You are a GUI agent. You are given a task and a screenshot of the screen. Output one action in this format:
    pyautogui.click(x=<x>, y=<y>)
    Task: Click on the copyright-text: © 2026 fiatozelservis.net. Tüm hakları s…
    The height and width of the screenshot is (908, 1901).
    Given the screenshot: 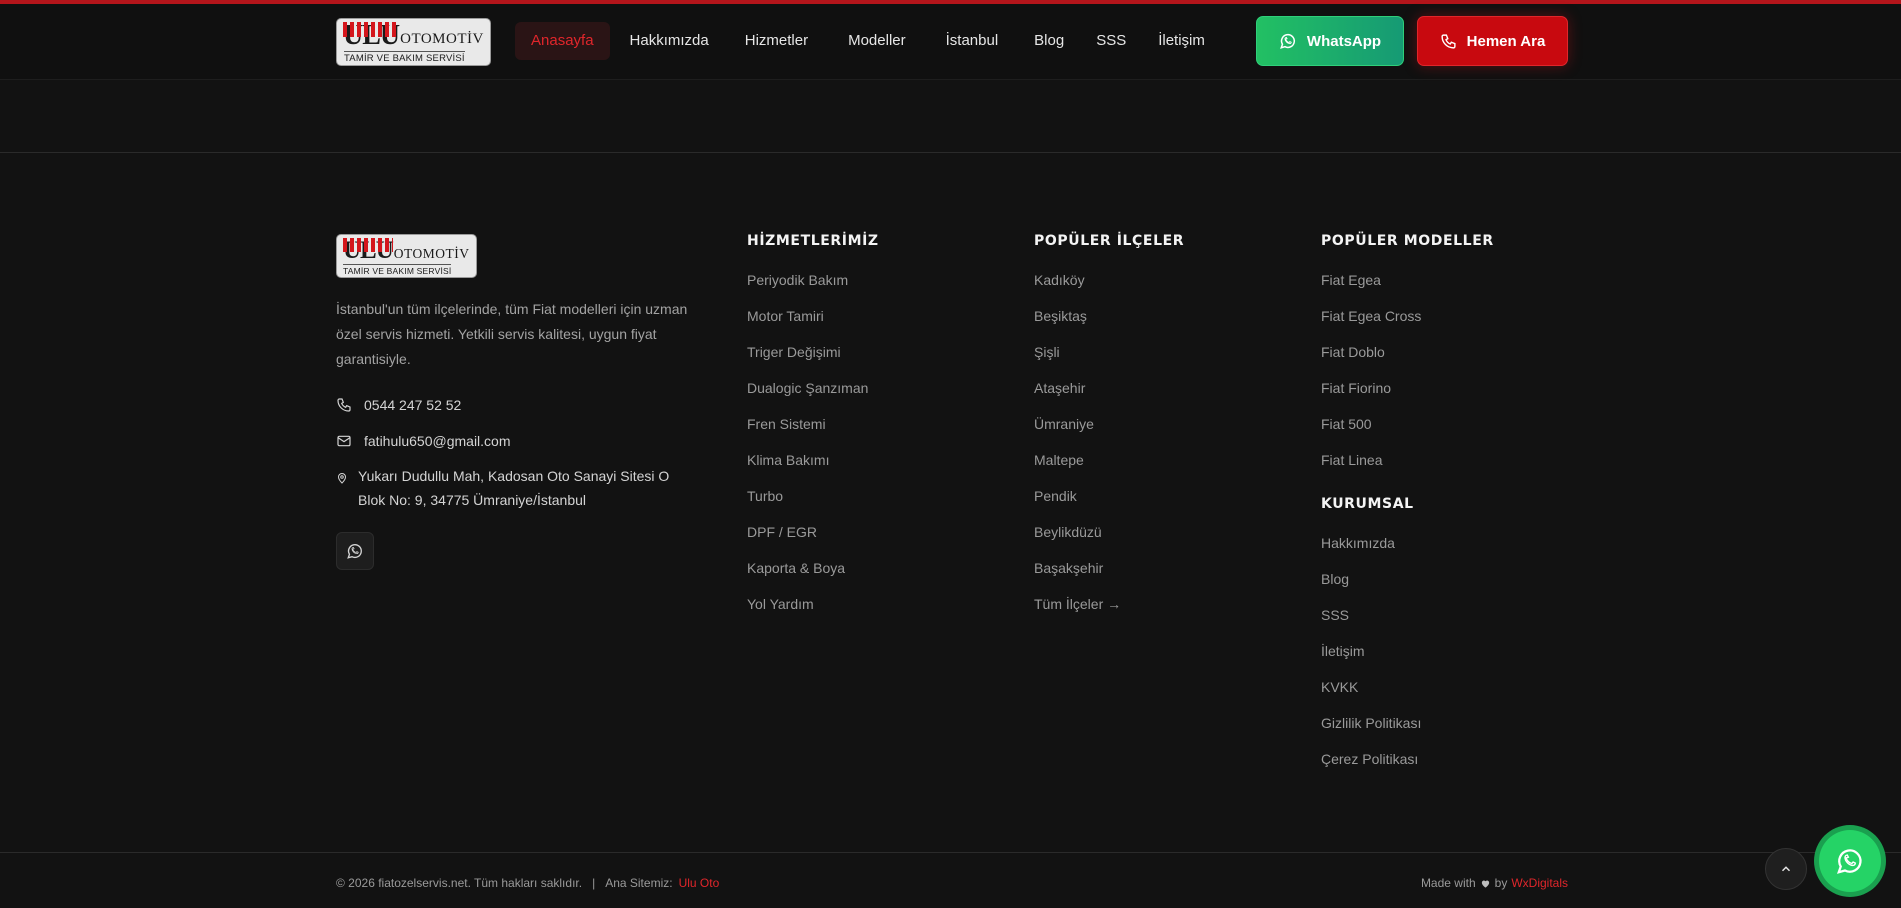 What is the action you would take?
    pyautogui.click(x=459, y=883)
    